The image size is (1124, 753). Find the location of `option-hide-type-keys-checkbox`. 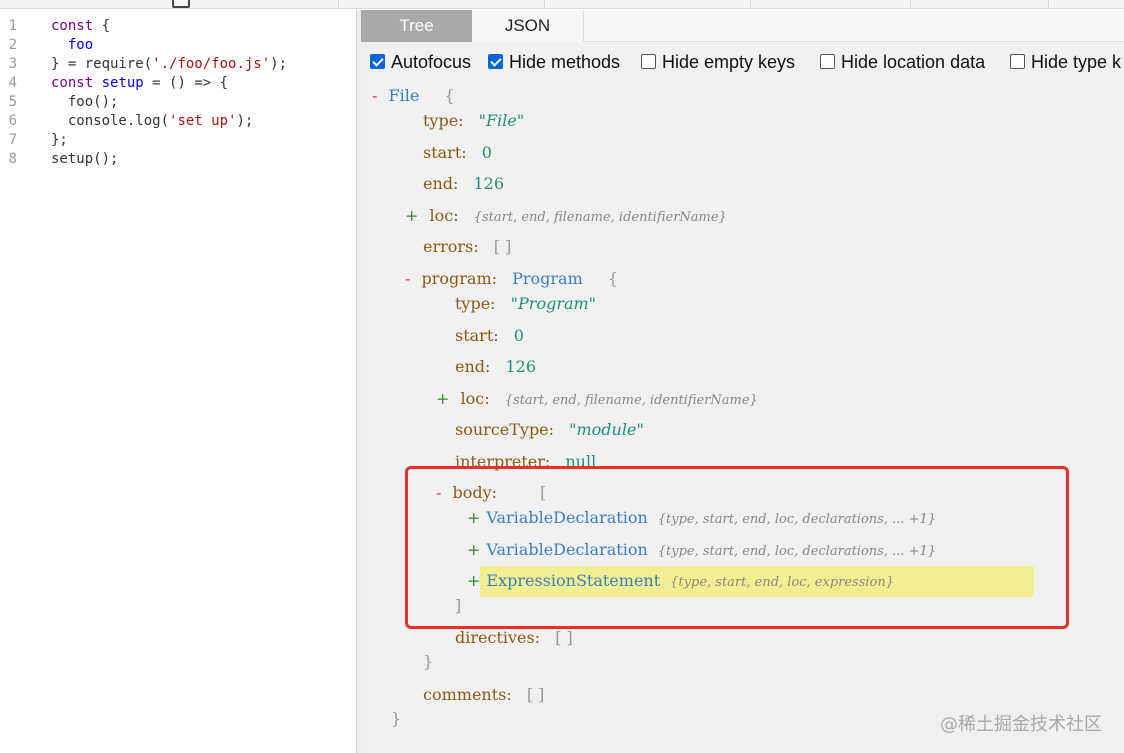

option-hide-type-keys-checkbox is located at coordinates (1017, 61).